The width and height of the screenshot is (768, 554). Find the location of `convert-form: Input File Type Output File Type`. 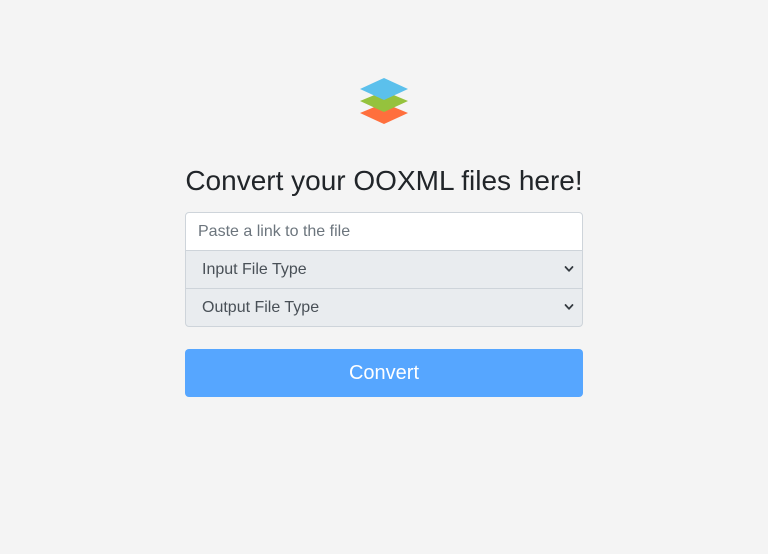

convert-form: Input File Type Output File Type is located at coordinates (384, 269).